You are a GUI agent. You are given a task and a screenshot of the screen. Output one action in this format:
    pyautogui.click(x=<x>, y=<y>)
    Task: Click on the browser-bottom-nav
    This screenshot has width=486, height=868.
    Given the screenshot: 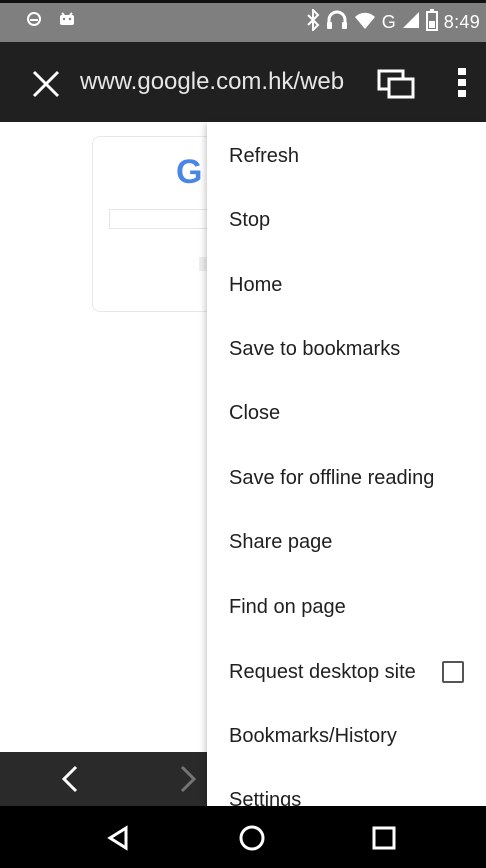 What is the action you would take?
    pyautogui.click(x=104, y=779)
    